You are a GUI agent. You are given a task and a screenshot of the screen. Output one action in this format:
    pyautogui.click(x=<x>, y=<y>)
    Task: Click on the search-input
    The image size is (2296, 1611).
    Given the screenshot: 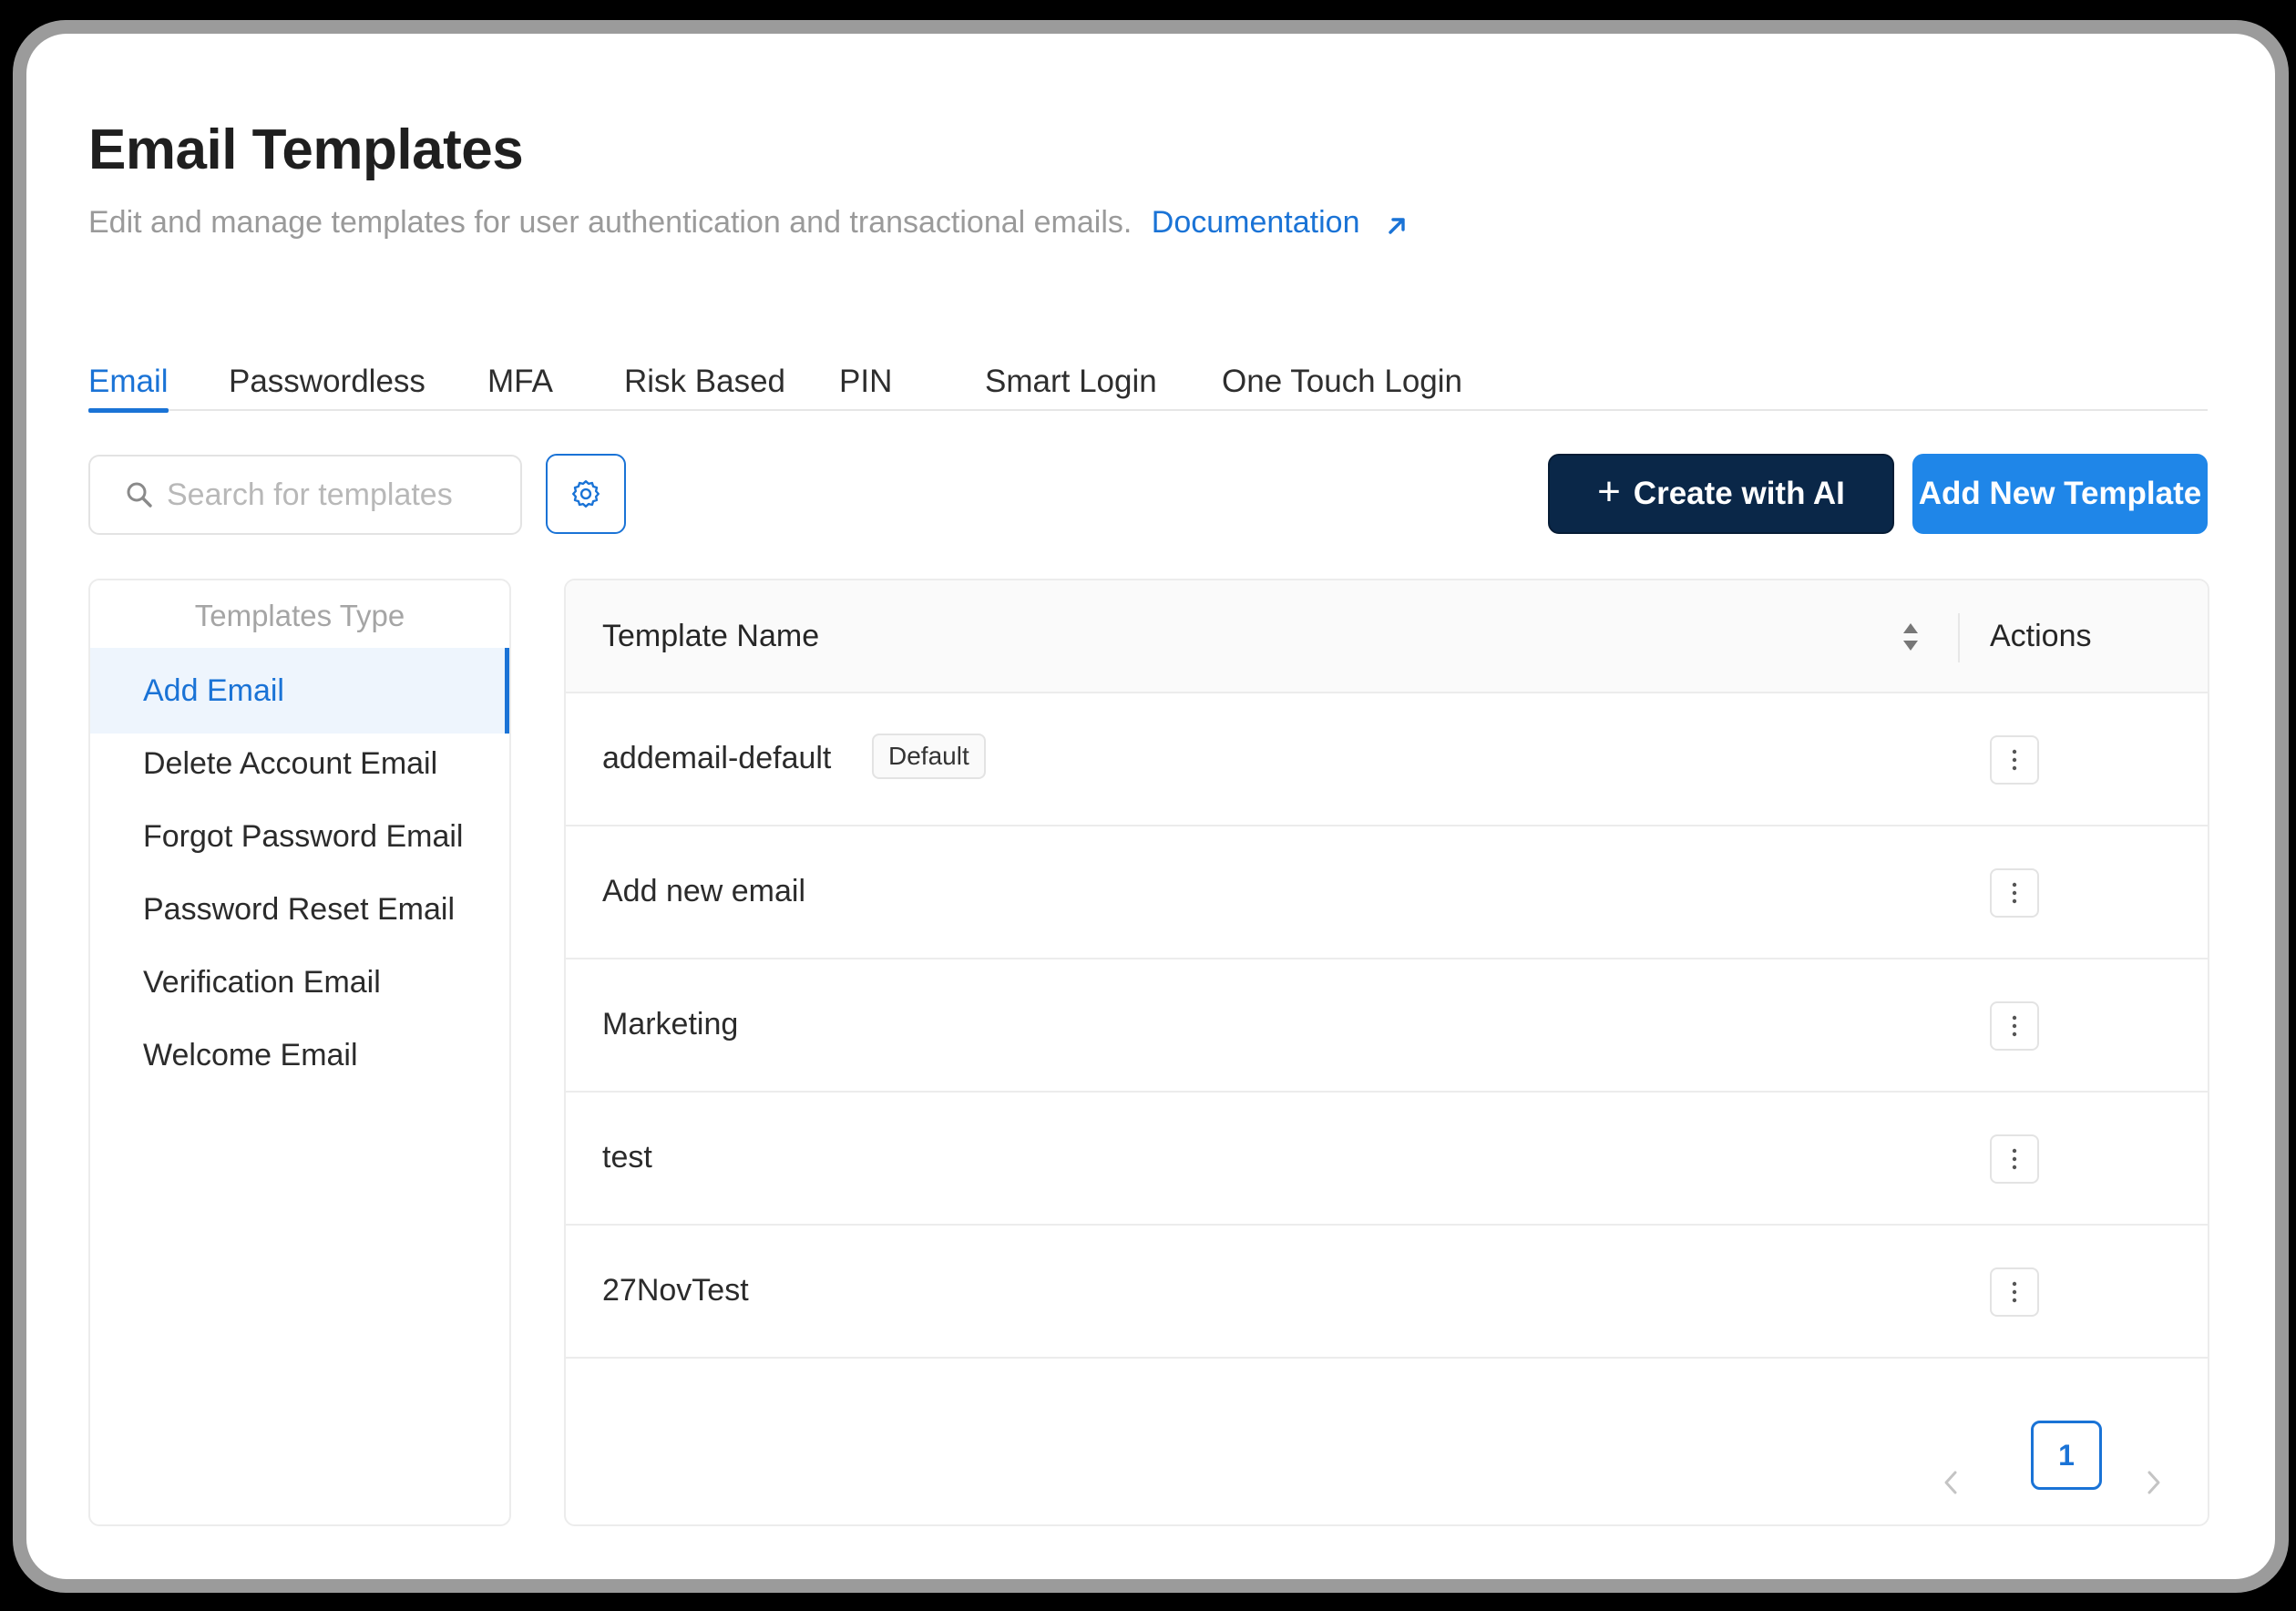 What is the action you would take?
    pyautogui.click(x=340, y=495)
    